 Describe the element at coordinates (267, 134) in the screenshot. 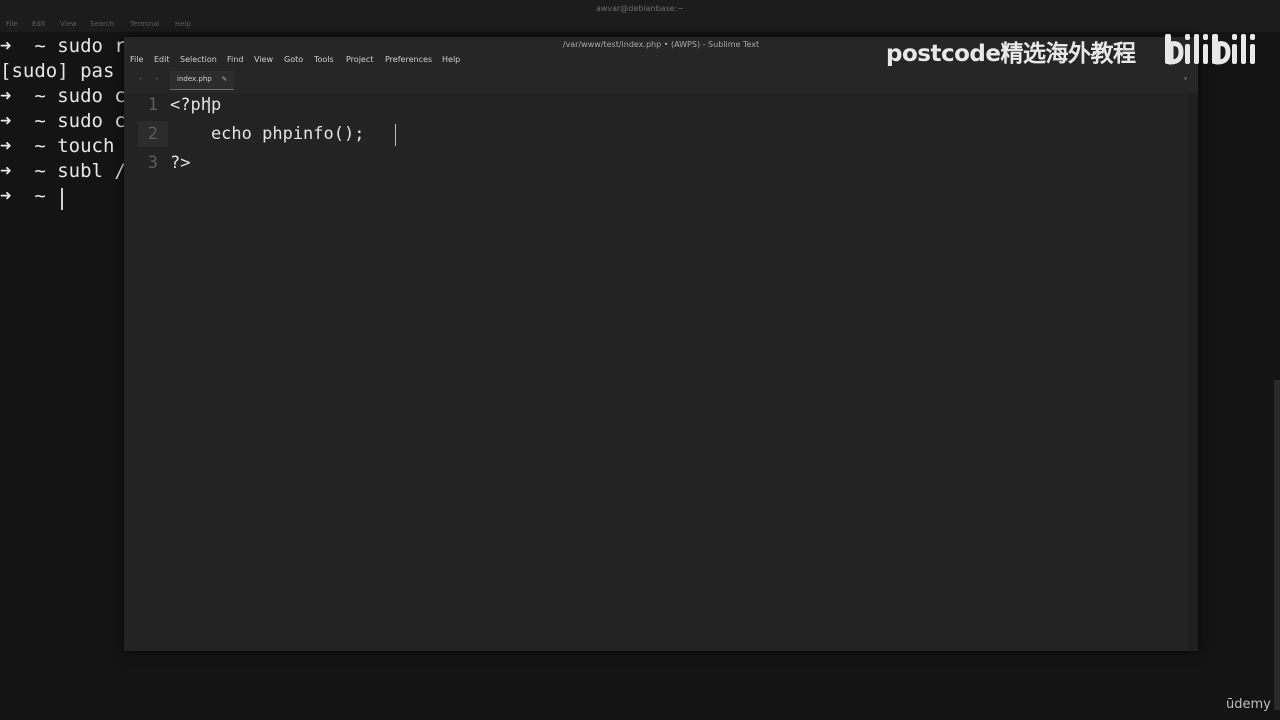

I see `code-line: echo phpinfo();` at that location.